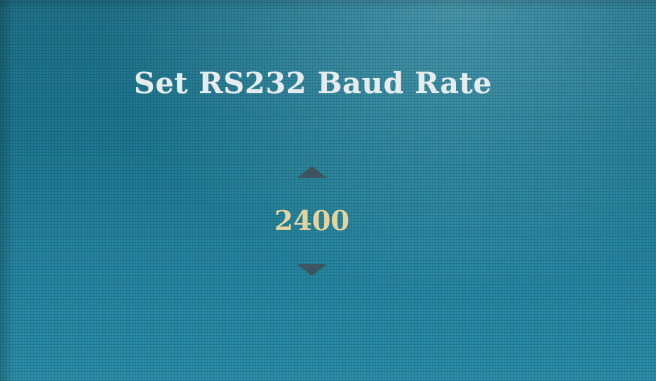  I want to click on menu-title: Set RS232 Baud Rate, so click(313, 83).